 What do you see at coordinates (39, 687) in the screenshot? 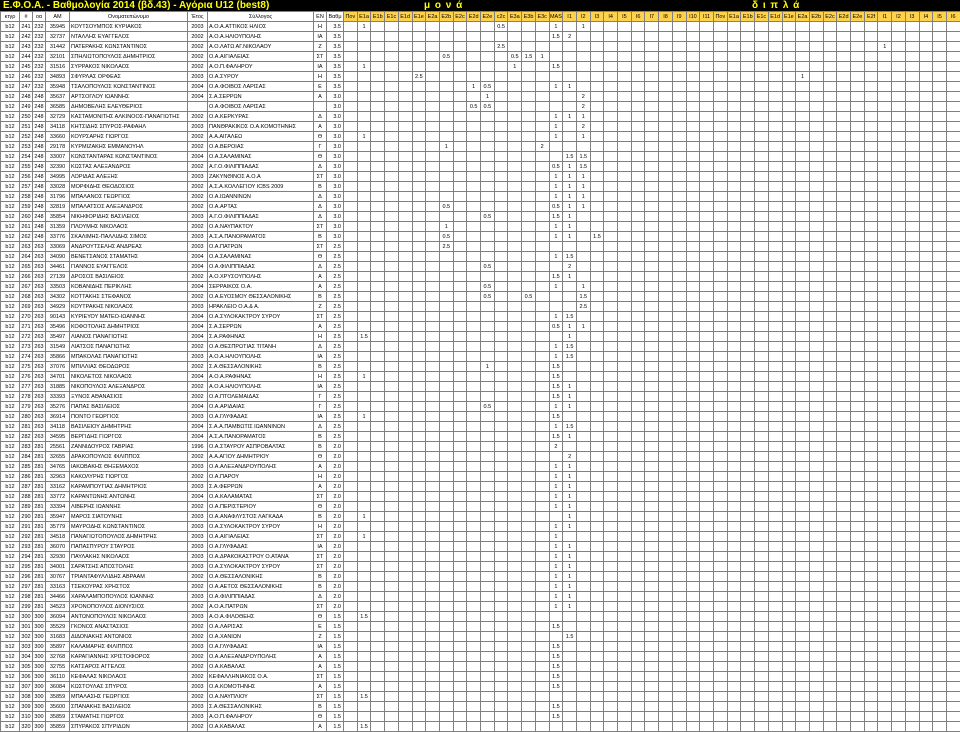
I see `oa-cell: 300` at bounding box center [39, 687].